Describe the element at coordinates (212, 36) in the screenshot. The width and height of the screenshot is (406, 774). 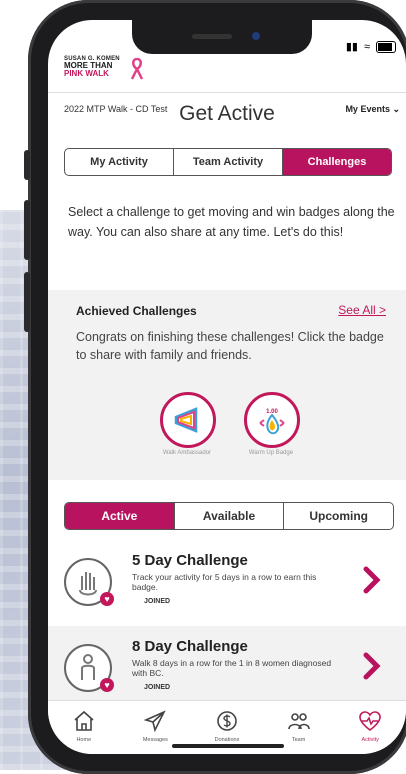
I see `notch-speaker` at that location.